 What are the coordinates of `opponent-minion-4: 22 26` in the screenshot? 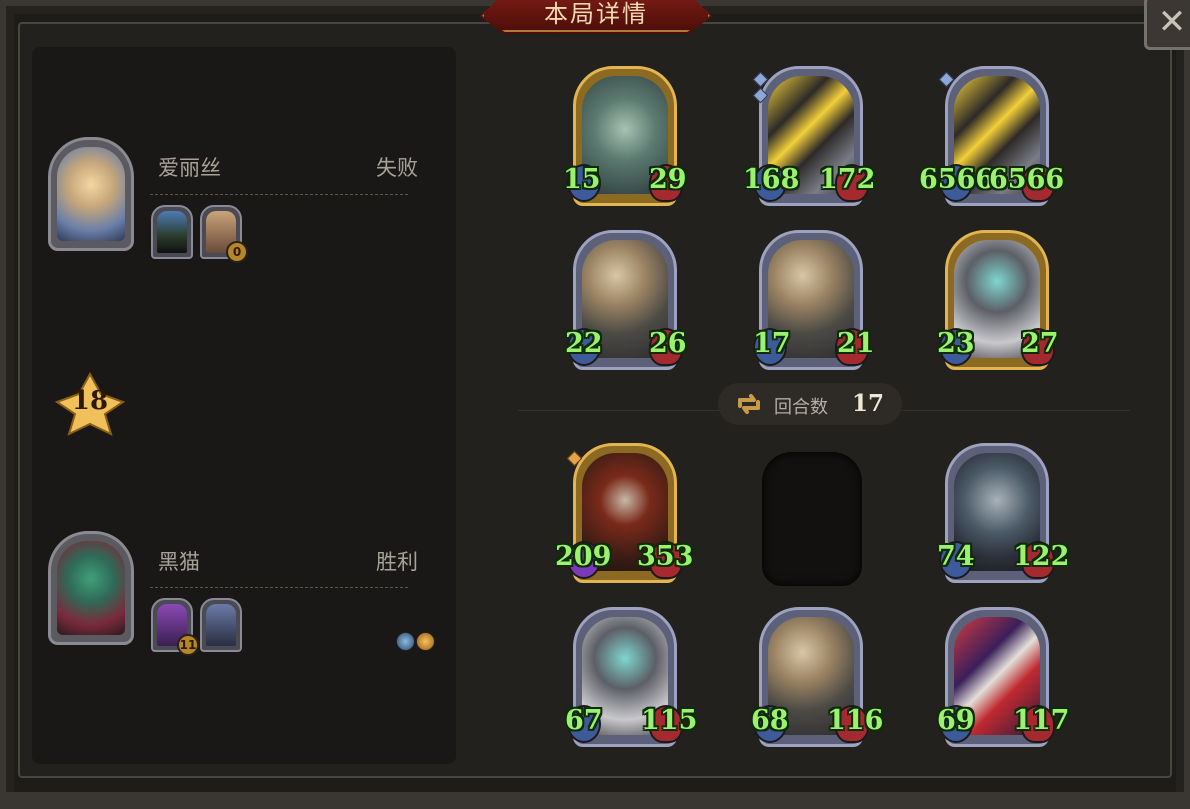 It's located at (626, 300).